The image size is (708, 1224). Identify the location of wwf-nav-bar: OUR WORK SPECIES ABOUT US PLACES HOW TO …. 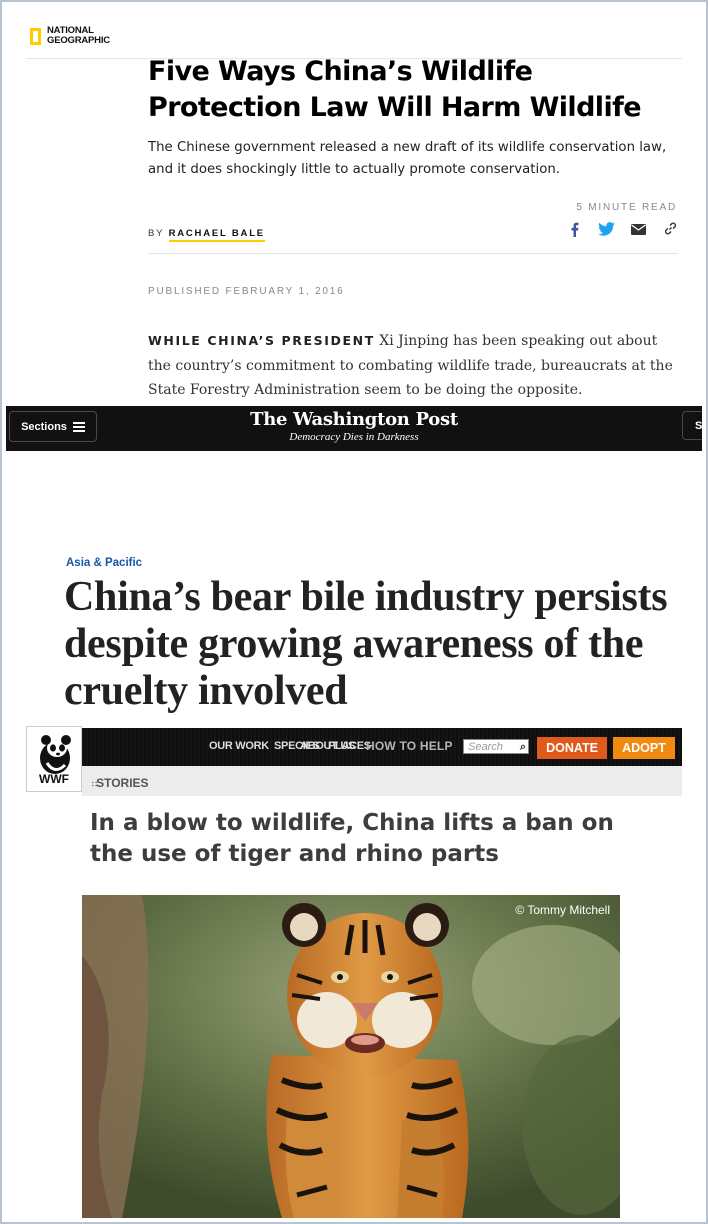
(382, 747).